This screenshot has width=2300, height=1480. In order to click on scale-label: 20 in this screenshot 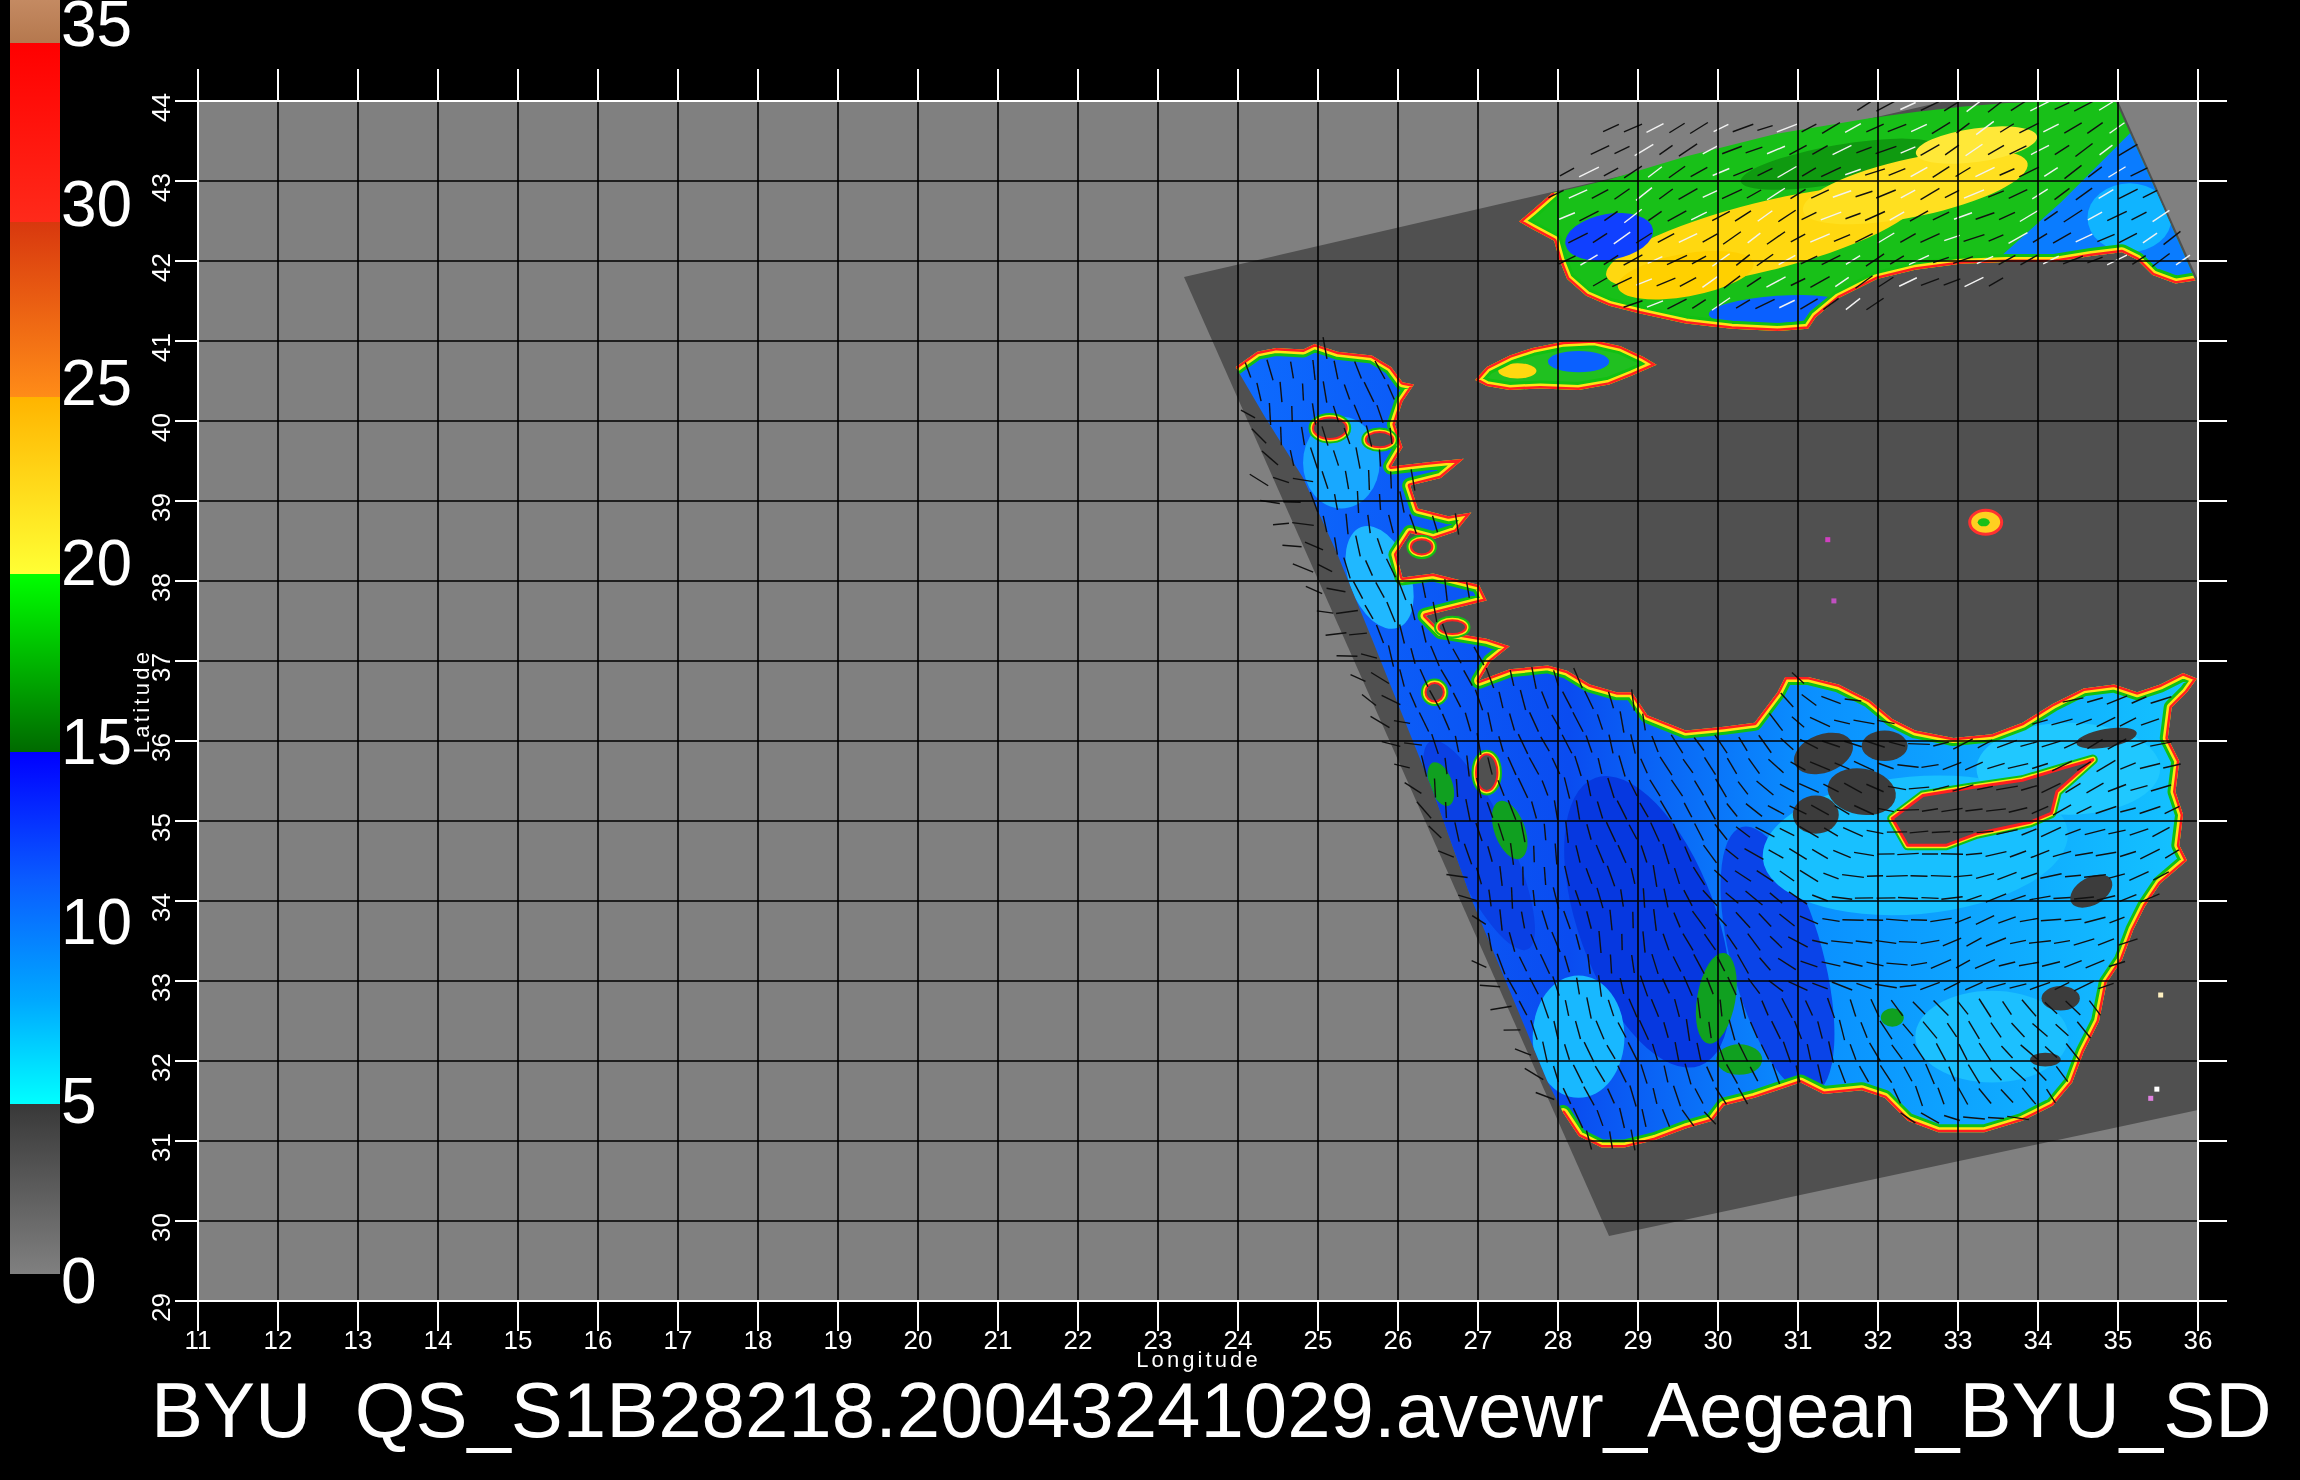, I will do `click(97, 562)`.